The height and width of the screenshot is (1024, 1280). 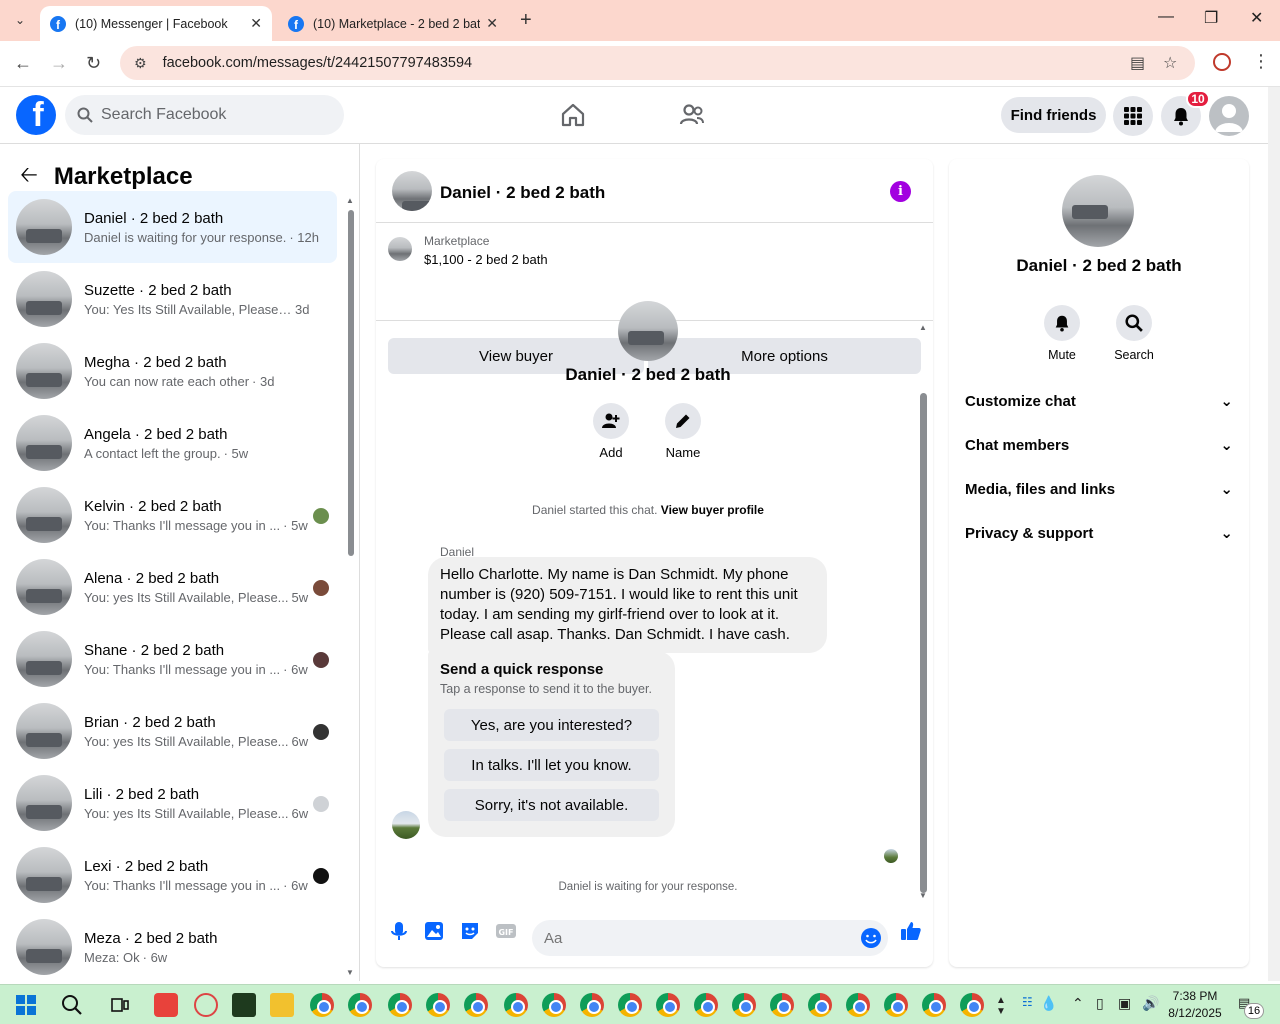 I want to click on sender-avatar, so click(x=406, y=825).